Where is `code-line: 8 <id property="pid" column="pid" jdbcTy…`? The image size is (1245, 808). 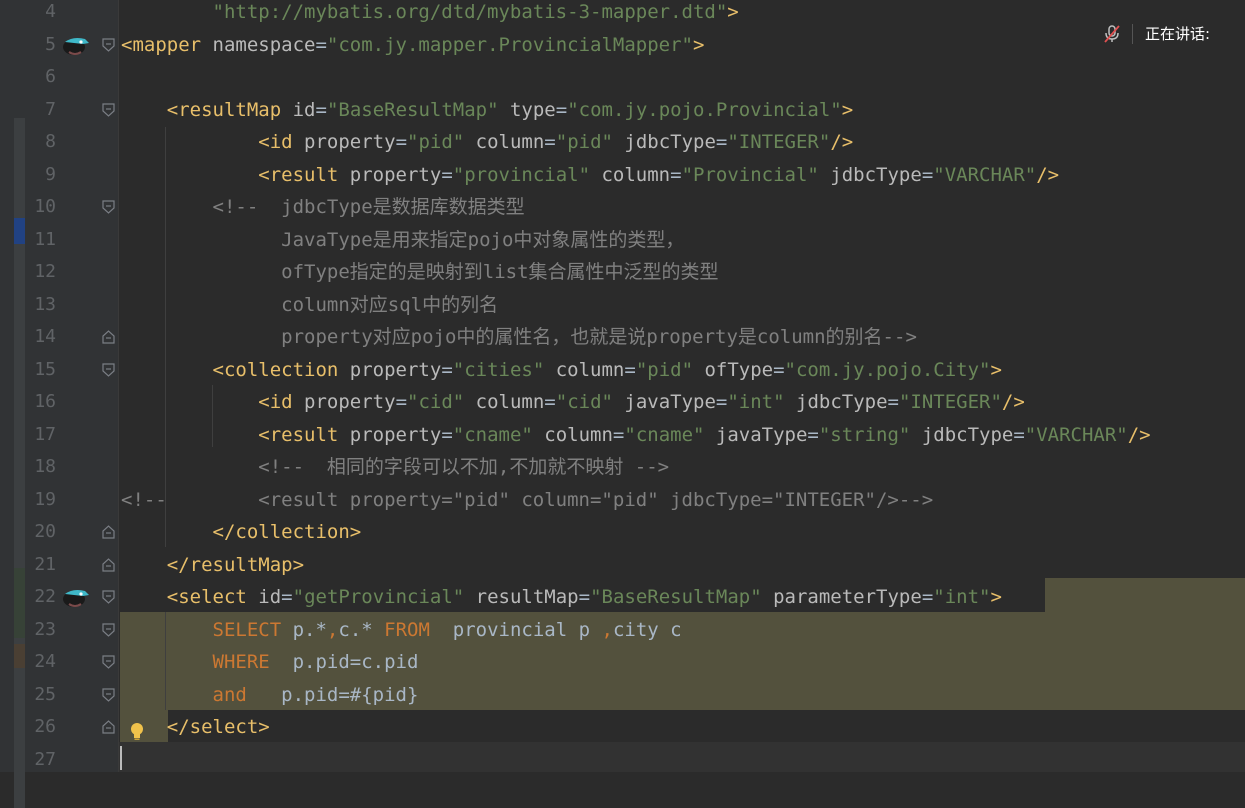 code-line: 8 <id property="pid" column="pid" jdbcTy… is located at coordinates (622, 142).